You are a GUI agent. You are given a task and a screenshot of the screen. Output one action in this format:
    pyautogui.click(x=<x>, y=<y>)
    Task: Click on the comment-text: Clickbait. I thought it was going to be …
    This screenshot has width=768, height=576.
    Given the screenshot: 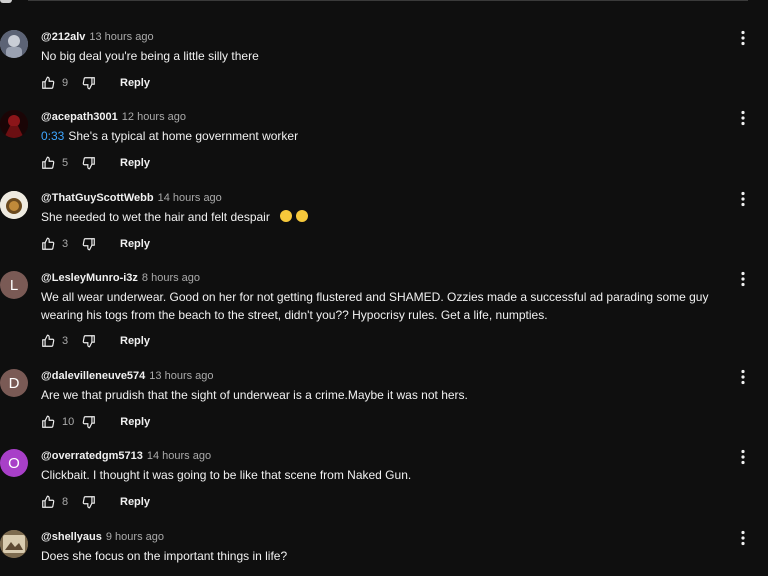 What is the action you would take?
    pyautogui.click(x=226, y=475)
    